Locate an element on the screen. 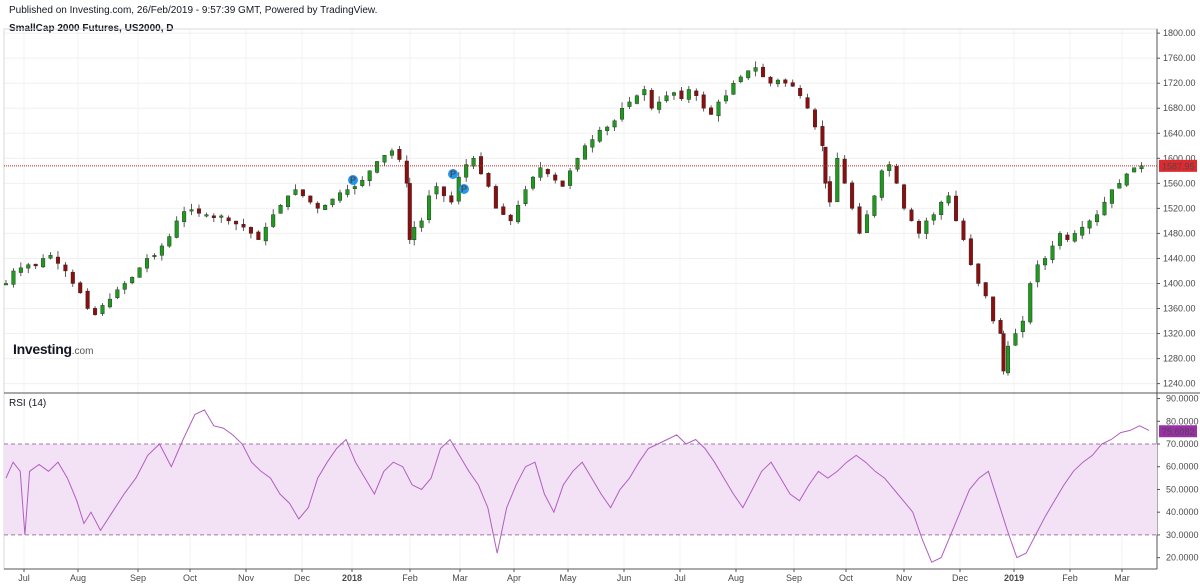  rsi-label: RSI (14) is located at coordinates (28, 403).